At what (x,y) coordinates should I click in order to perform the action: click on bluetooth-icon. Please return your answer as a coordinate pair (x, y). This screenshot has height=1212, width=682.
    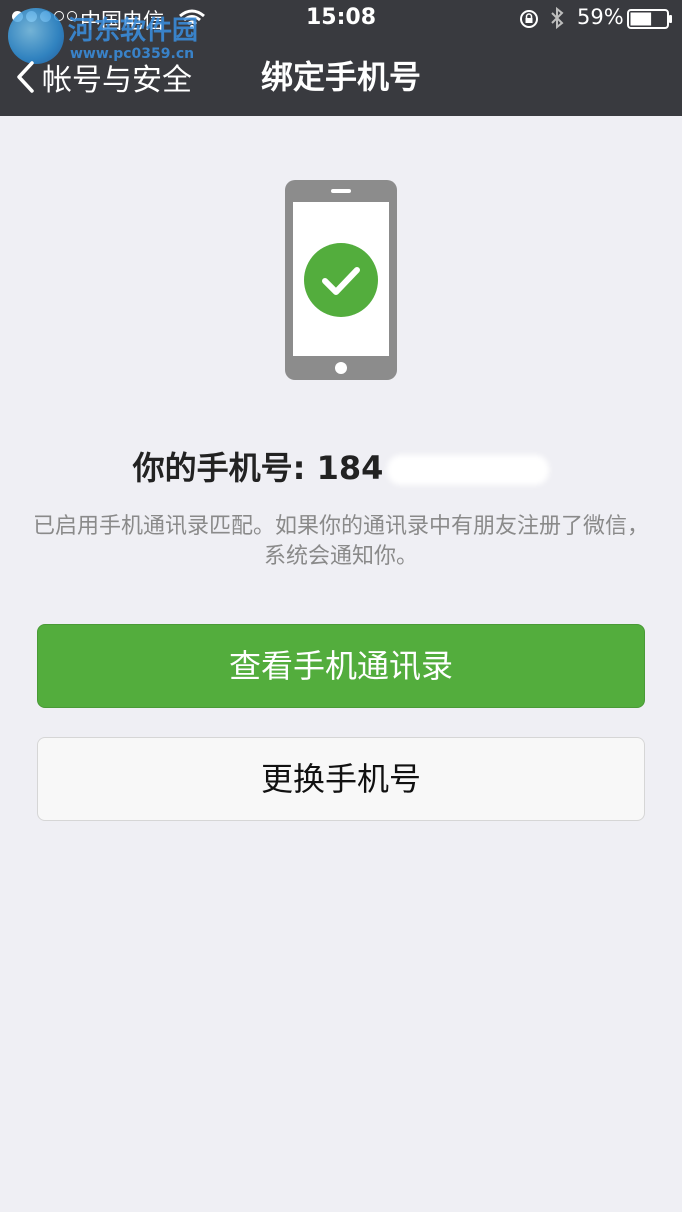
    Looking at the image, I should click on (557, 18).